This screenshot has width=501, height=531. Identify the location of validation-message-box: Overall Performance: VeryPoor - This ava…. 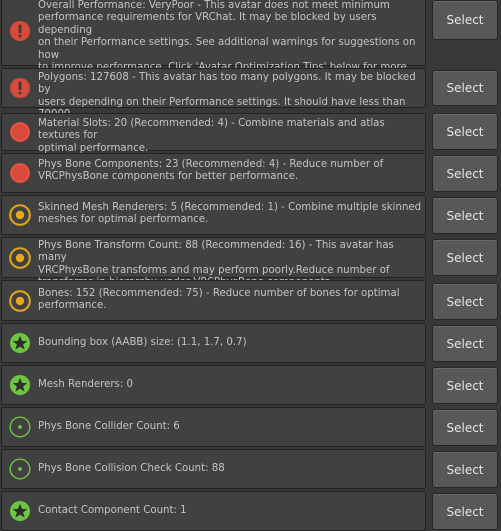
(213, 42).